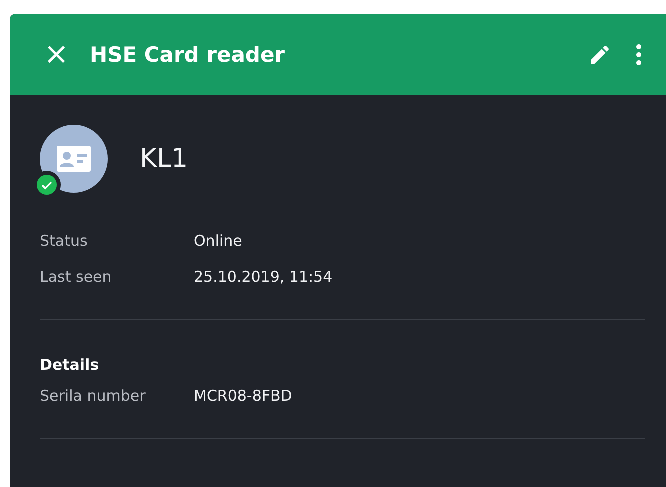 The width and height of the screenshot is (666, 487). What do you see at coordinates (74, 159) in the screenshot?
I see `id-card-icon` at bounding box center [74, 159].